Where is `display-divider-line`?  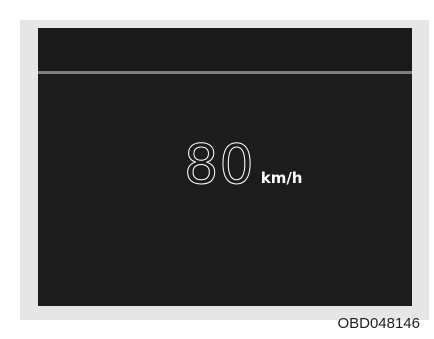
display-divider-line is located at coordinates (225, 72).